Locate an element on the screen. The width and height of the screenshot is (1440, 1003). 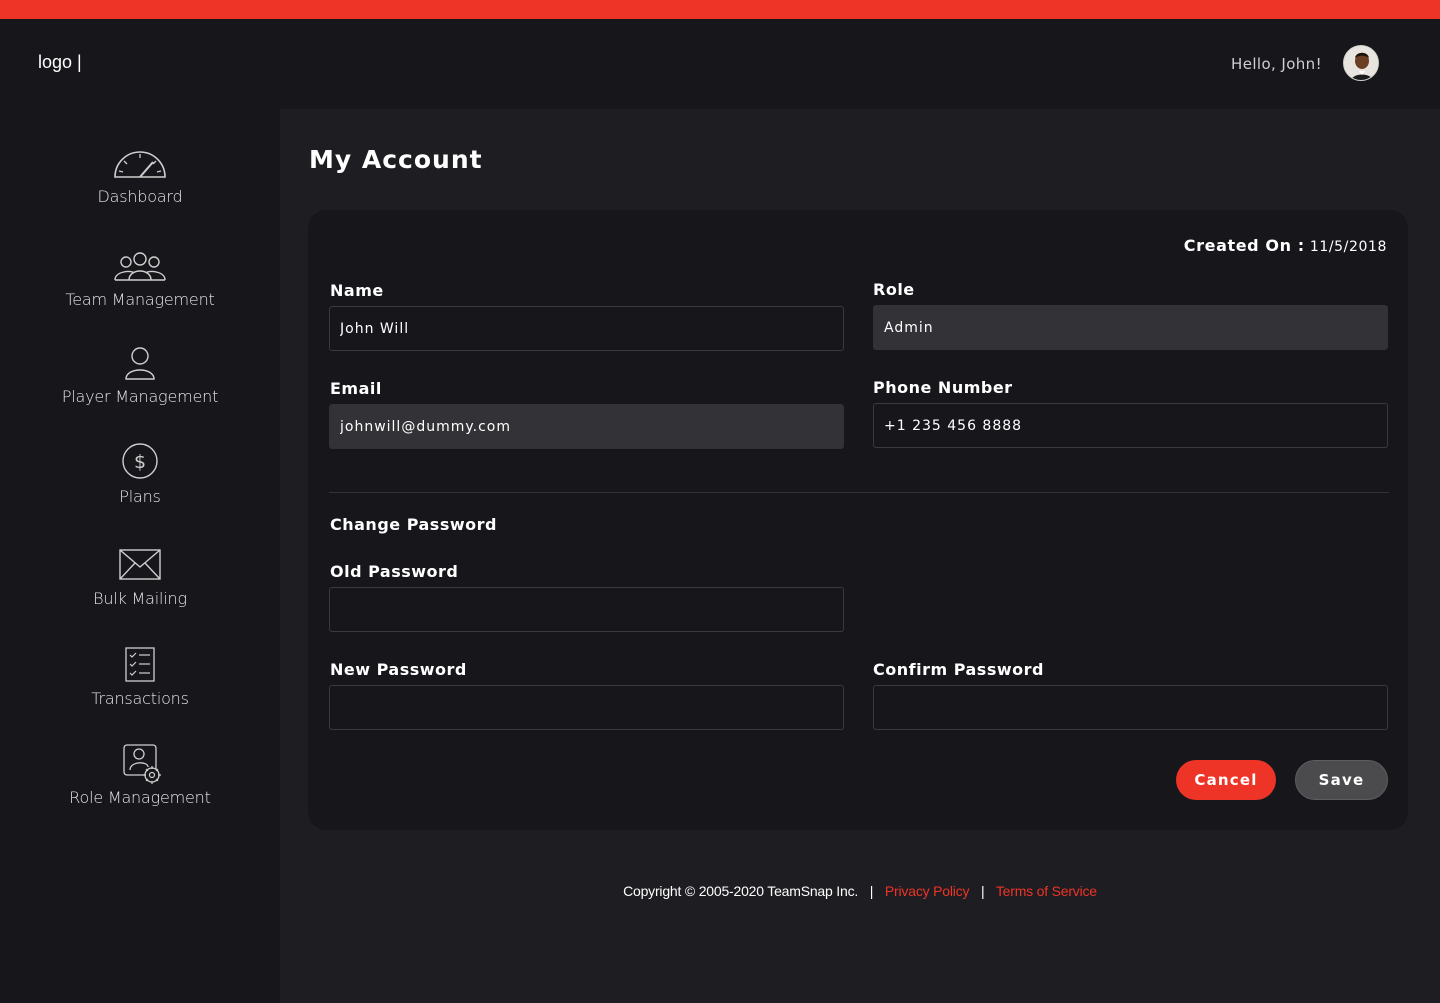
cancel-button: Cancel is located at coordinates (1226, 780).